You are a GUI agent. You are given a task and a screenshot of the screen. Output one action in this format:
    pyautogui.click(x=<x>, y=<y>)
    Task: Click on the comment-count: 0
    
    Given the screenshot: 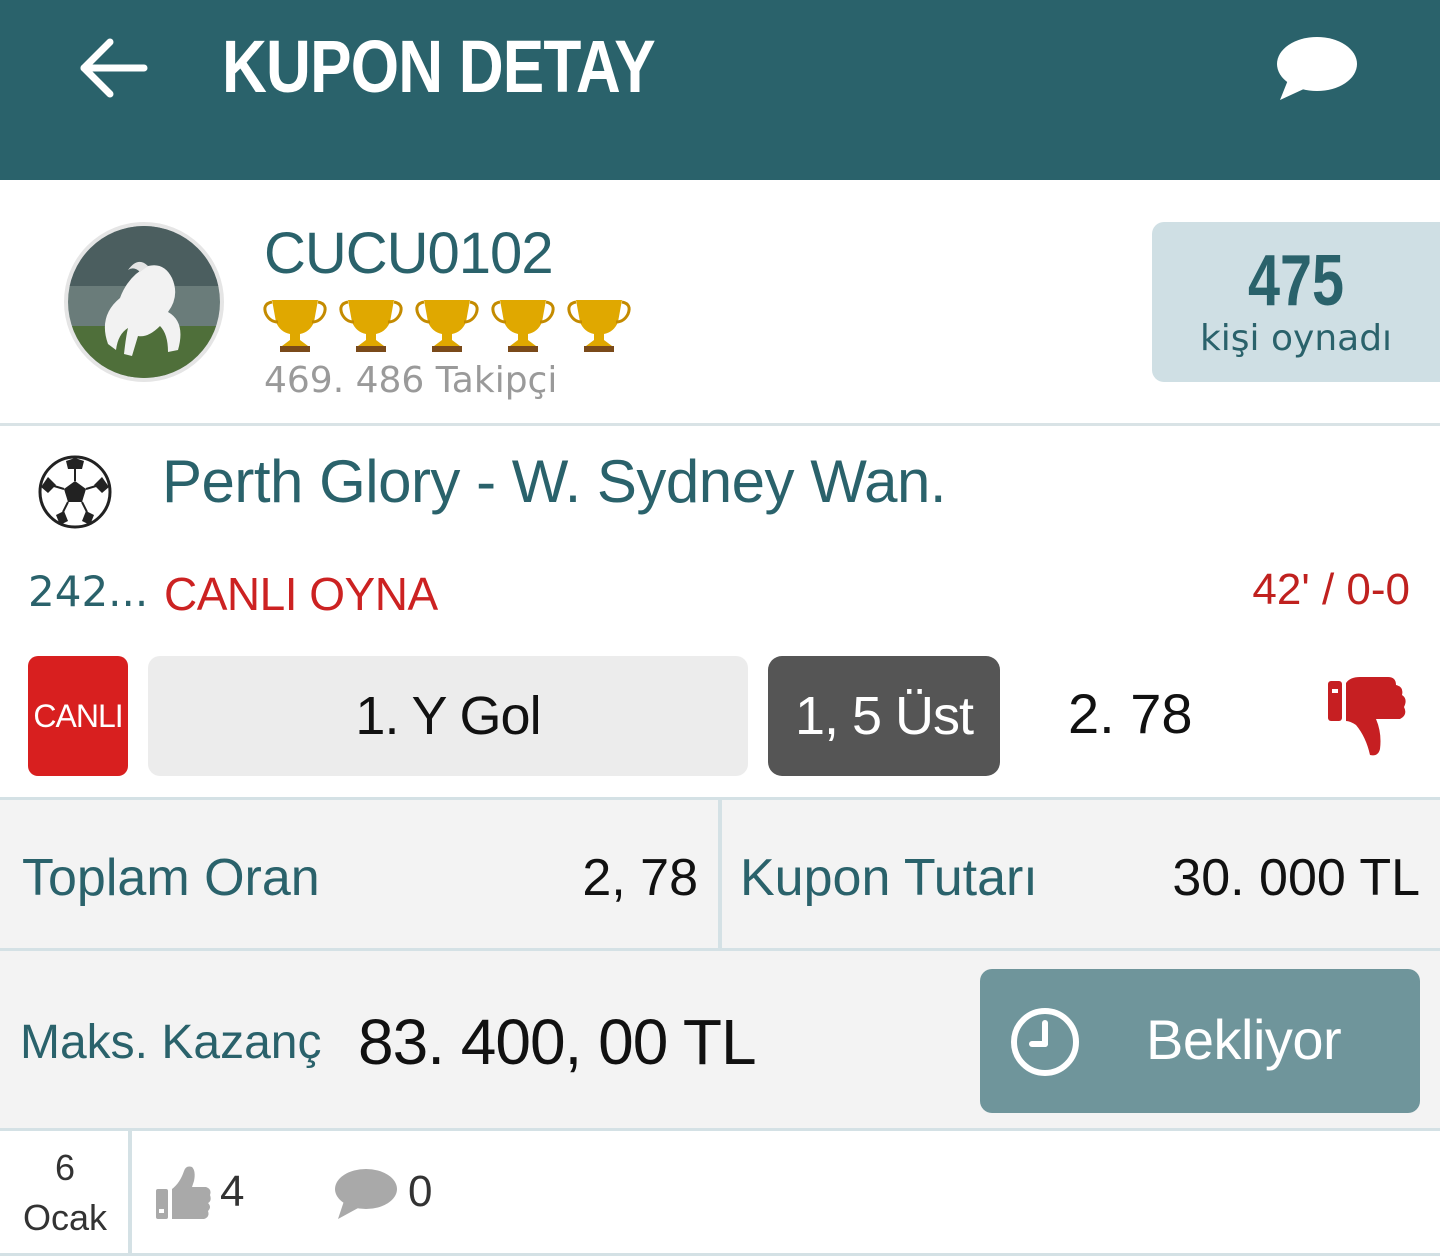 What is the action you would take?
    pyautogui.click(x=420, y=1191)
    